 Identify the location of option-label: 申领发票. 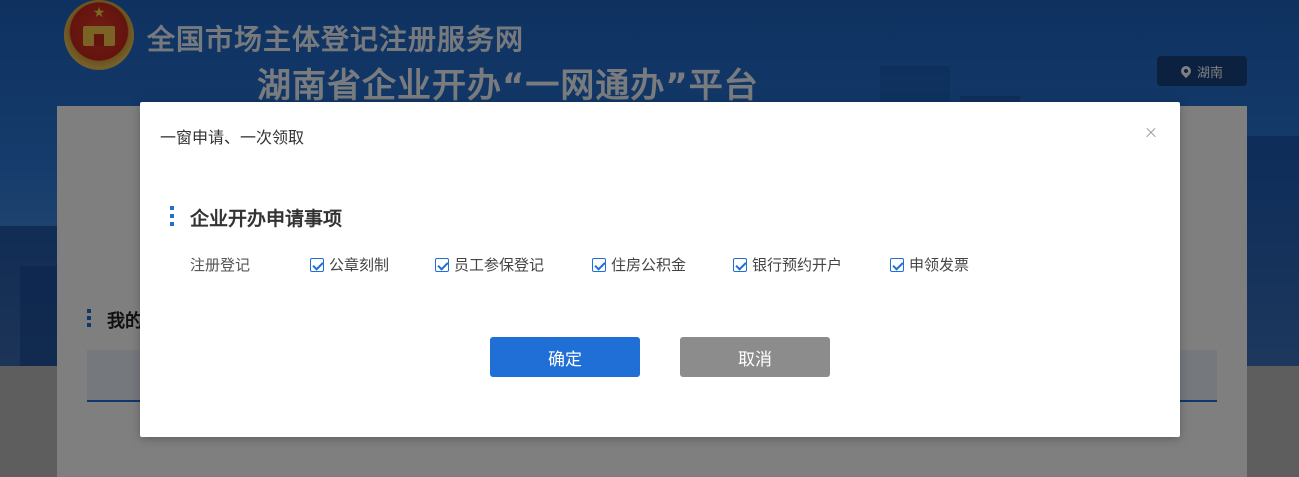
(939, 265).